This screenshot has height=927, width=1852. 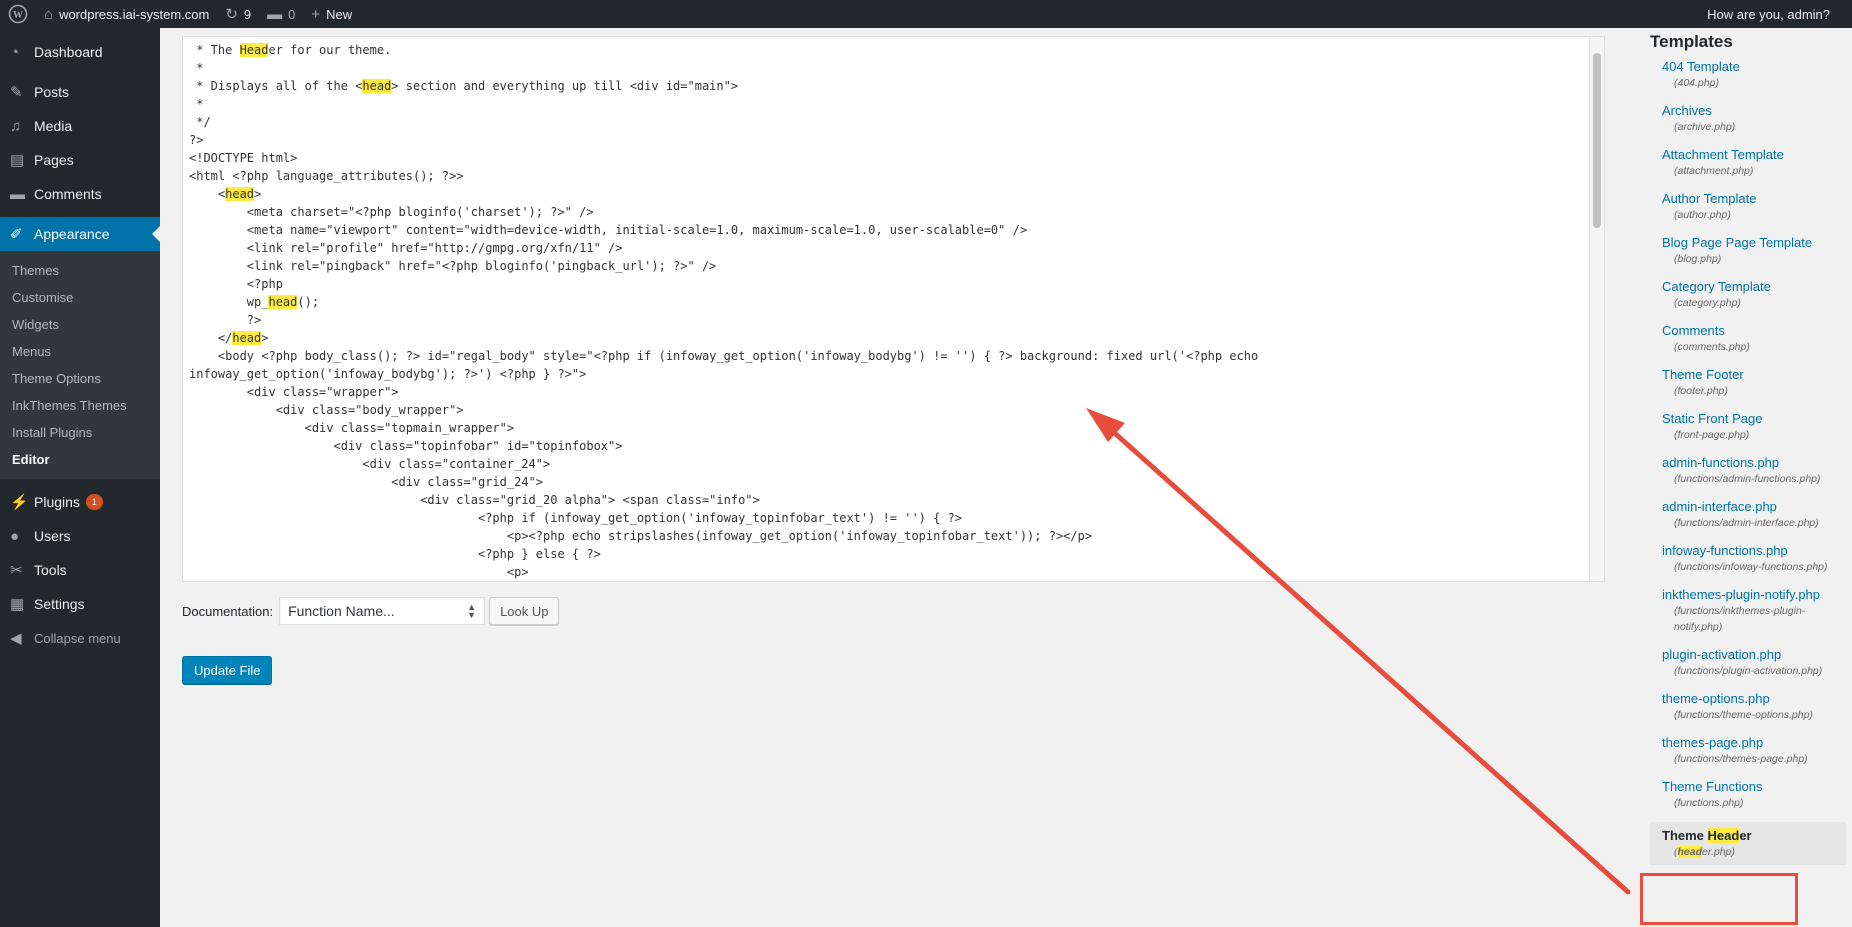 What do you see at coordinates (80, 378) in the screenshot?
I see `submenu-item-theme-options: Theme Options` at bounding box center [80, 378].